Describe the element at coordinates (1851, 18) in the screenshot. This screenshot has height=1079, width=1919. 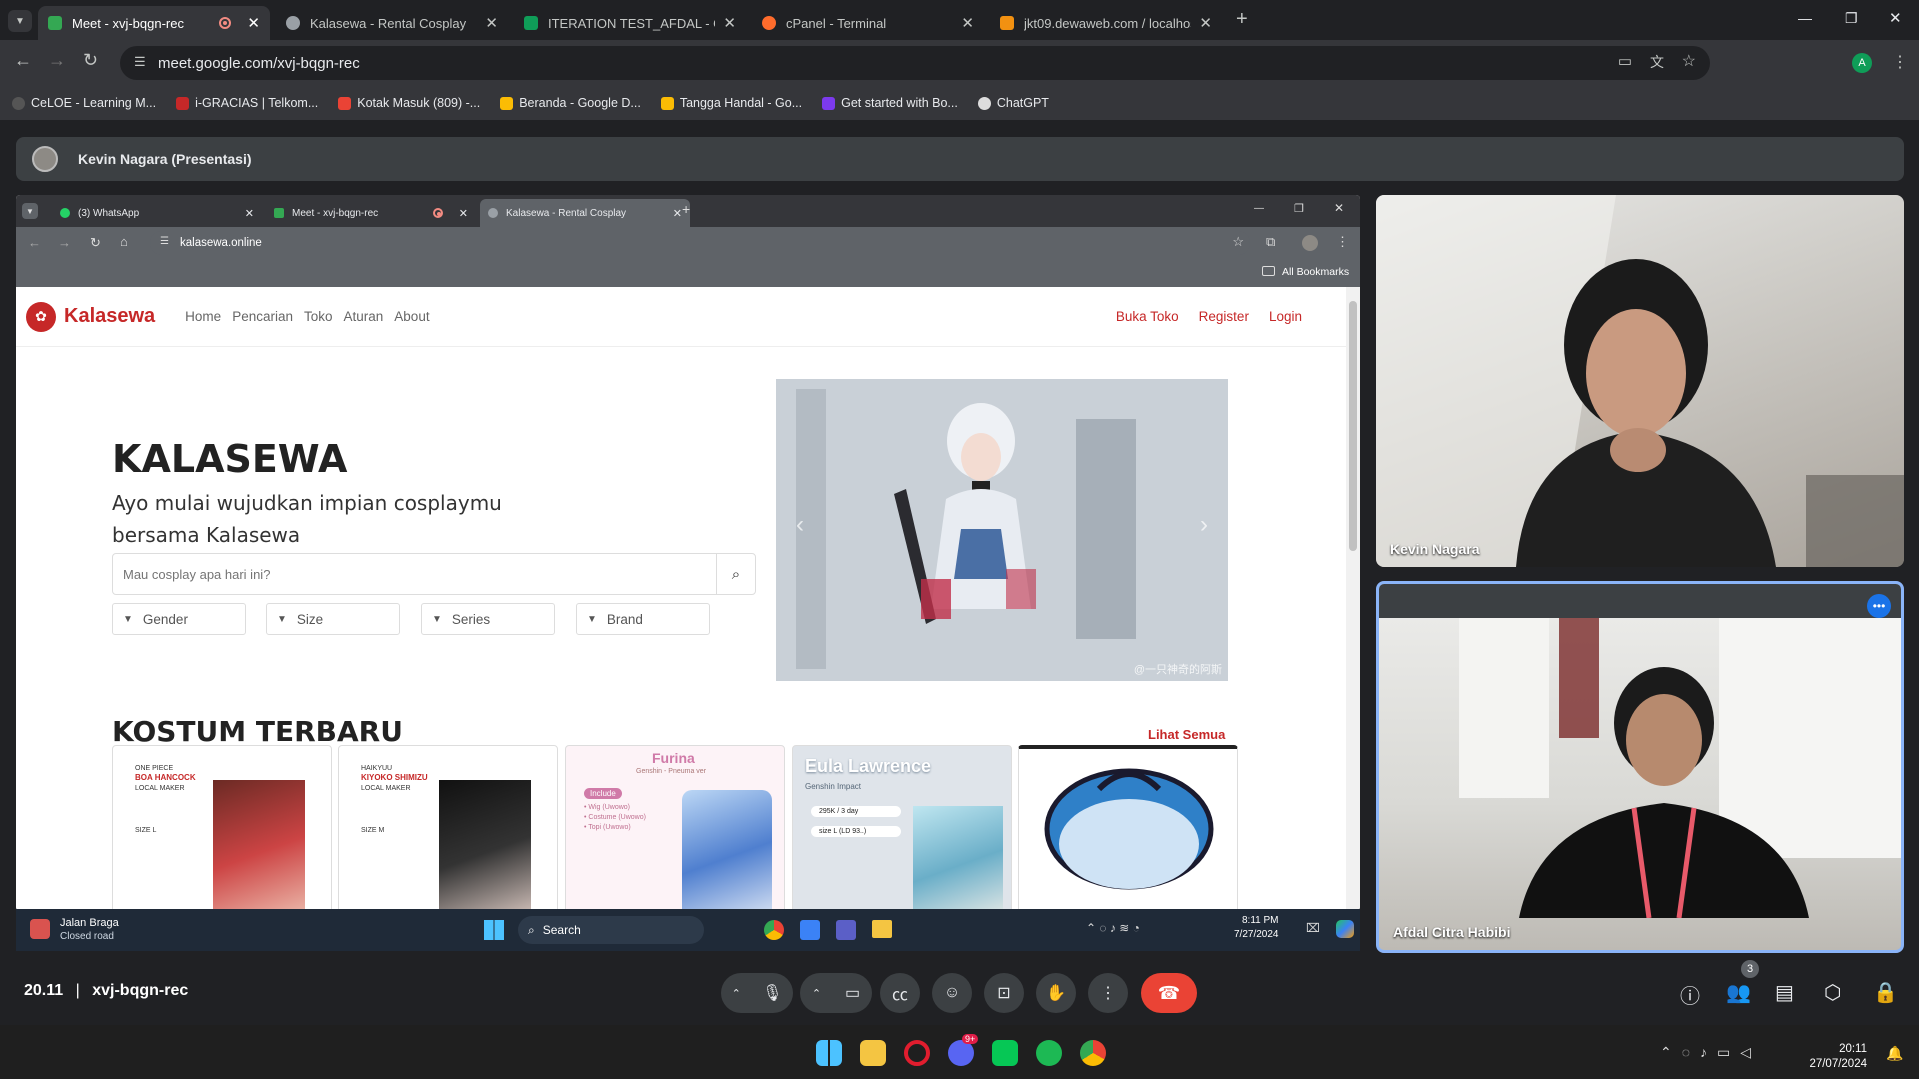
I see `restore-icon: ❐` at that location.